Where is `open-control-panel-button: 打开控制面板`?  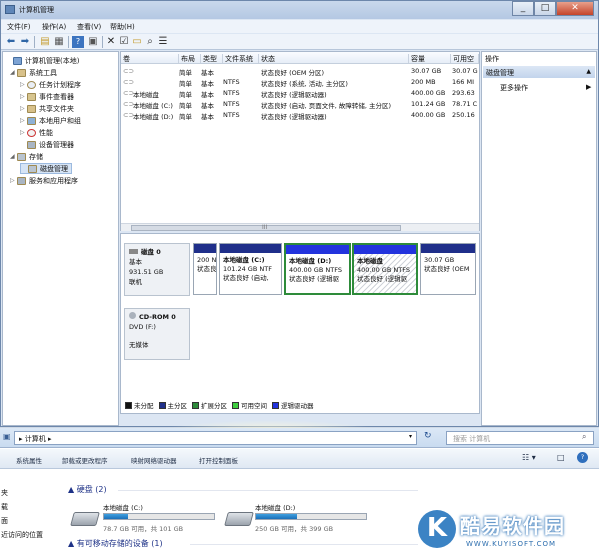
open-control-panel-button: 打开控制面板 is located at coordinates (218, 460).